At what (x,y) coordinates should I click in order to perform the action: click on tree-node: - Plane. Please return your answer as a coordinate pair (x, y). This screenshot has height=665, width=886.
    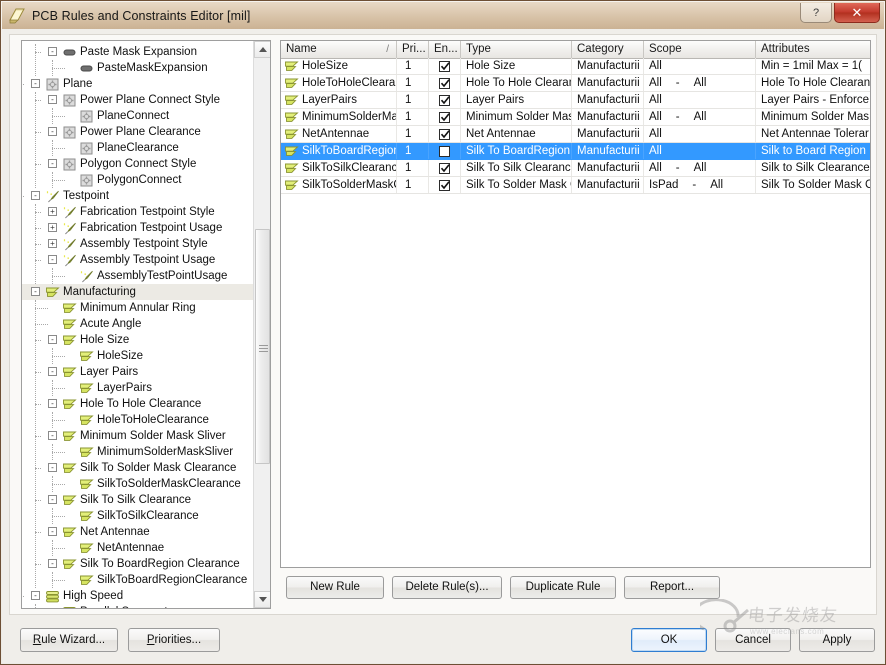
    Looking at the image, I should click on (137, 84).